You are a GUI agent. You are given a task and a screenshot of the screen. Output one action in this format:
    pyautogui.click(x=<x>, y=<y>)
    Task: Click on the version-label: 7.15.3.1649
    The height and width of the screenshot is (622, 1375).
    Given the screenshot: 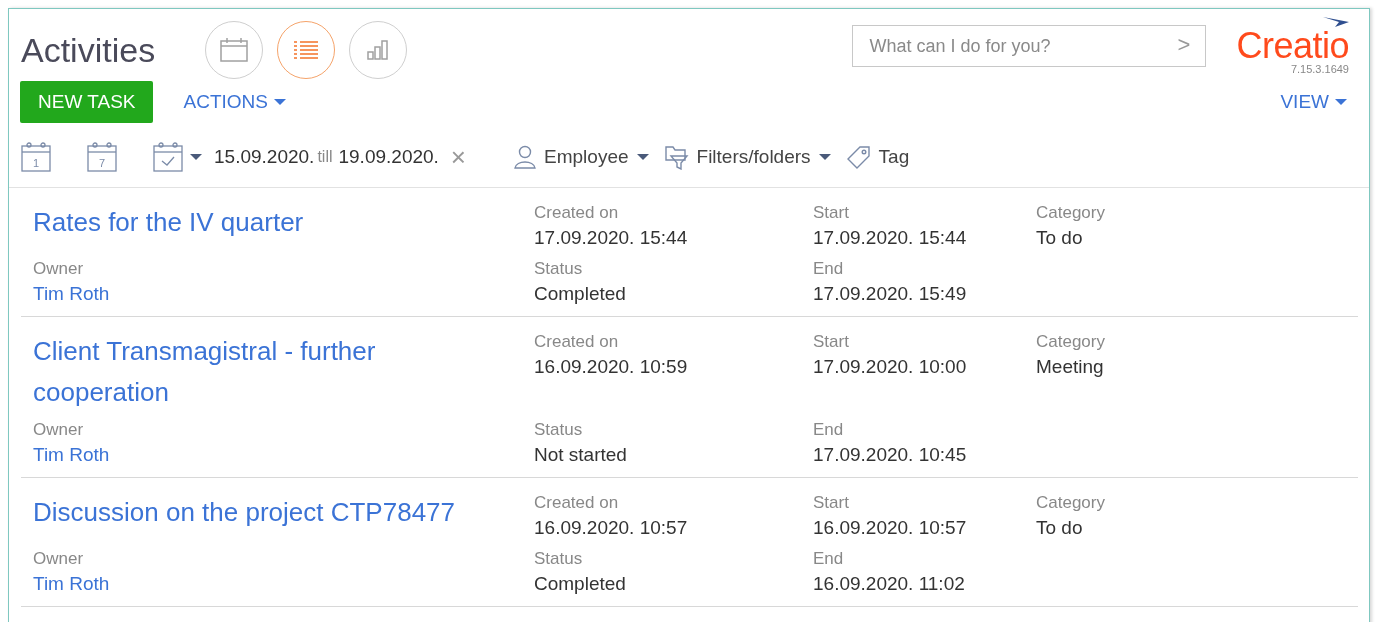 What is the action you would take?
    pyautogui.click(x=1319, y=69)
    